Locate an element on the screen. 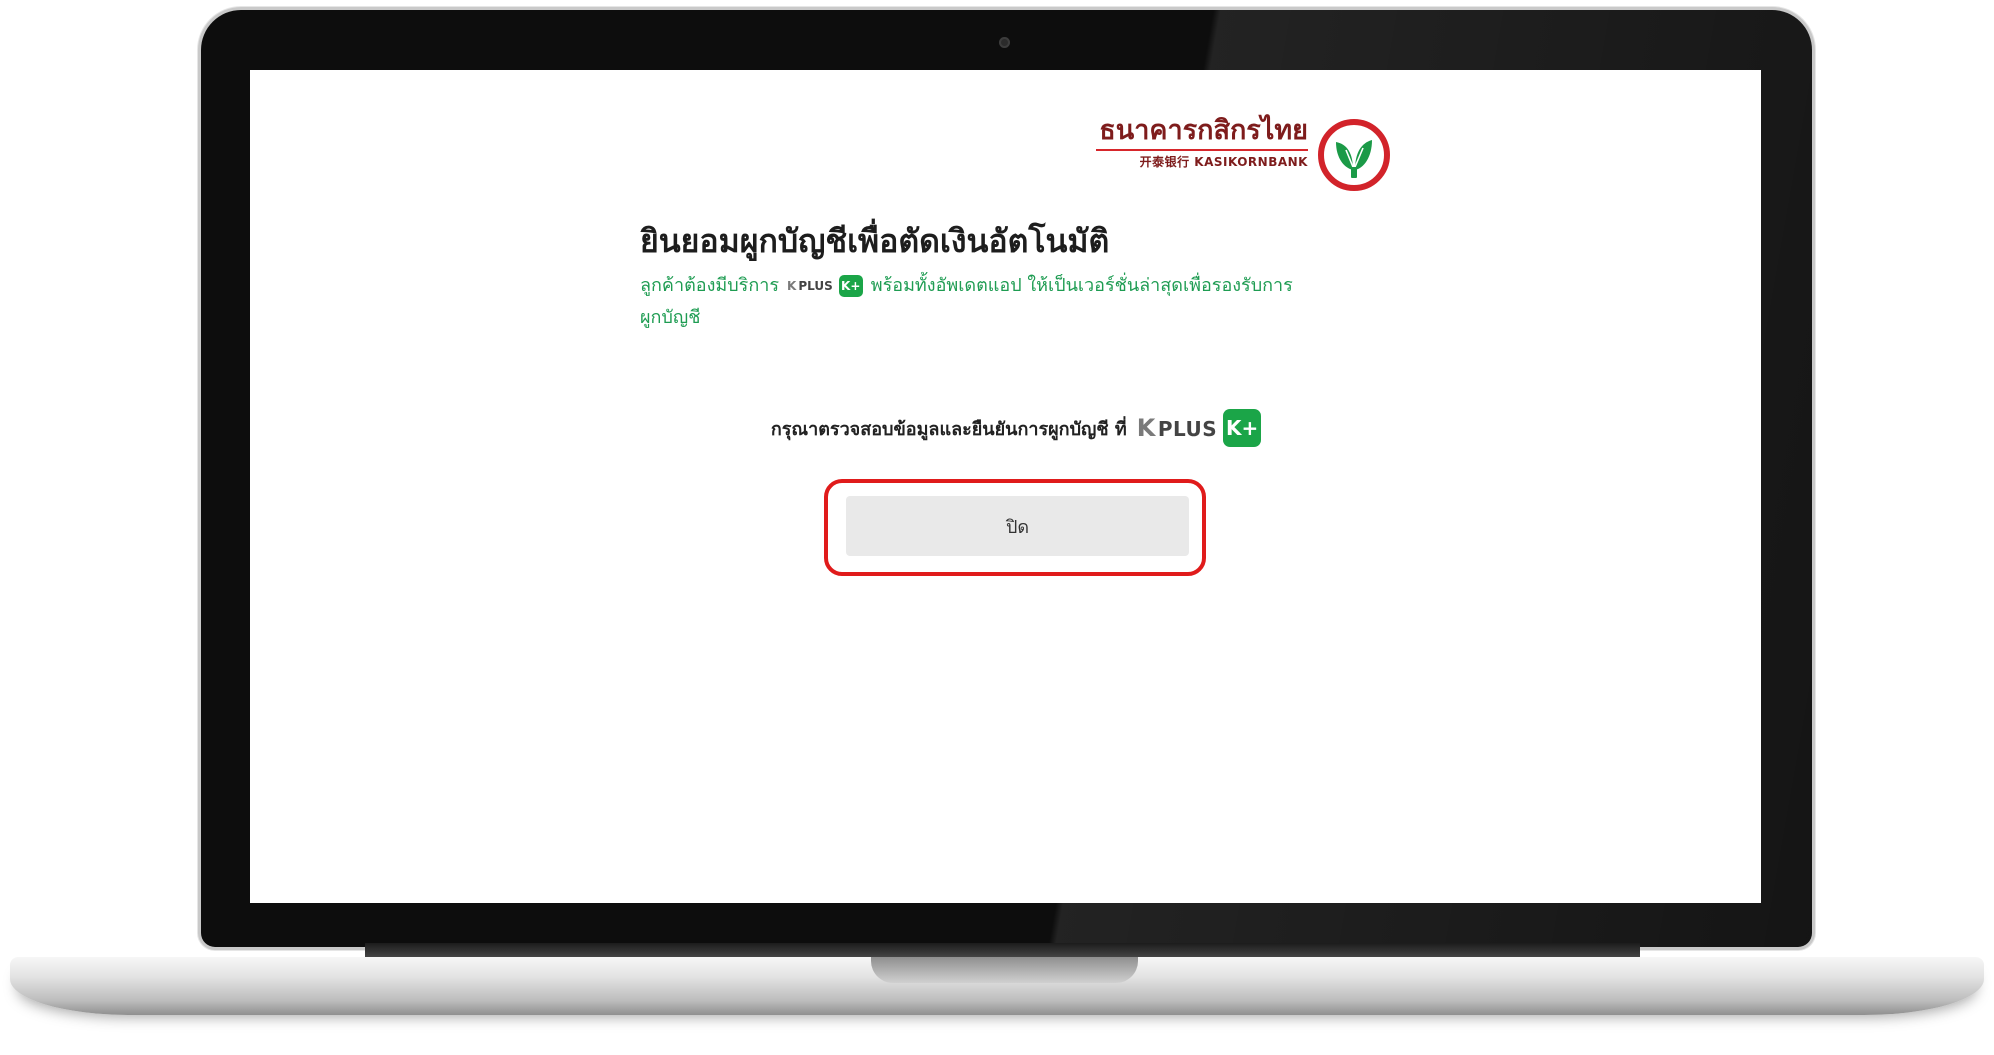 The image size is (1994, 1055). kplus-logo: K PLUS K+ is located at coordinates (825, 286).